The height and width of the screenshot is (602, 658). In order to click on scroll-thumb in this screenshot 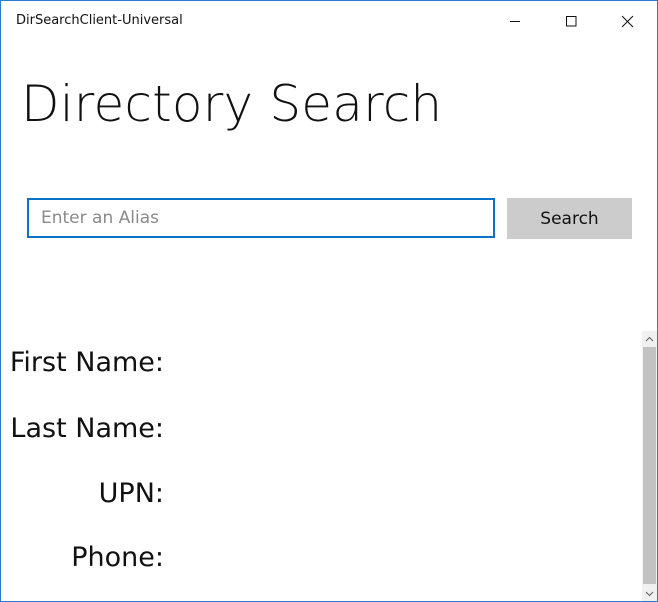, I will do `click(649, 465)`.